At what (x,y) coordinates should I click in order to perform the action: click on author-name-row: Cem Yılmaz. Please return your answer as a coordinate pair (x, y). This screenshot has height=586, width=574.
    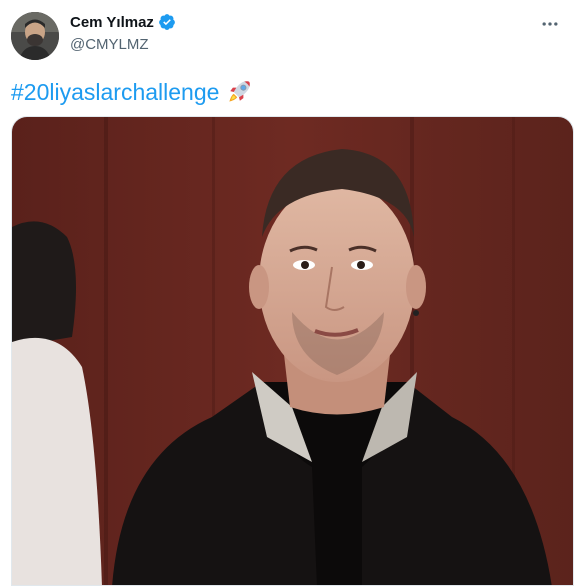
    Looking at the image, I should click on (123, 22).